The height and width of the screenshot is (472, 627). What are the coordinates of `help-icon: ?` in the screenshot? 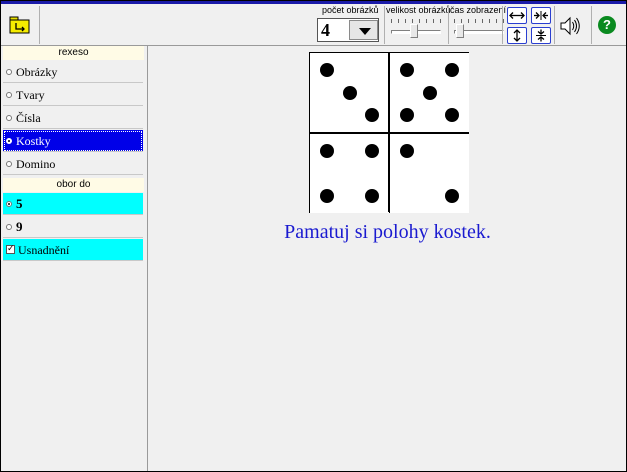 It's located at (607, 24).